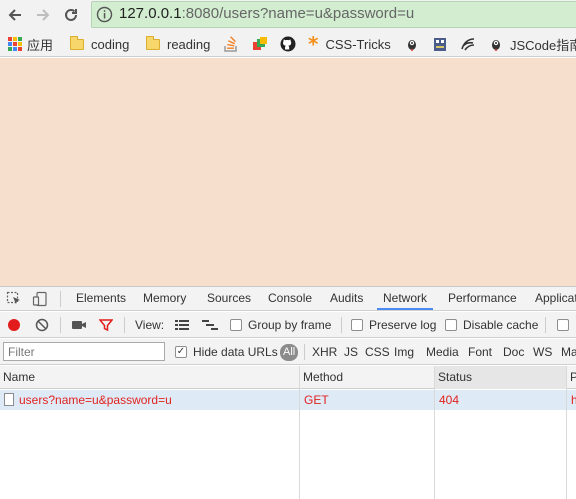  I want to click on hide-data-urls-label: Hide data URLs, so click(235, 352).